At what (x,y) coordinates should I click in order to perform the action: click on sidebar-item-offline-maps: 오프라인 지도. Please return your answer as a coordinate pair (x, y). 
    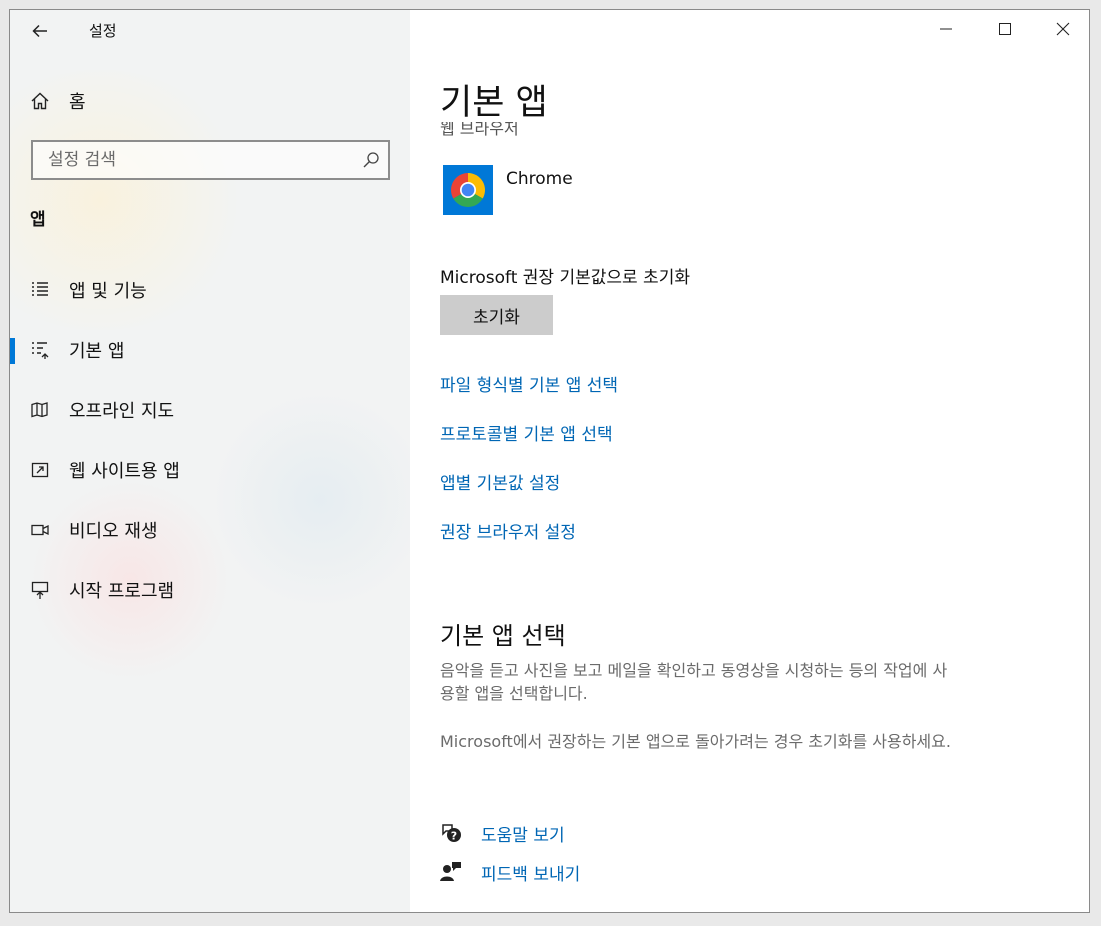
    Looking at the image, I should click on (210, 410).